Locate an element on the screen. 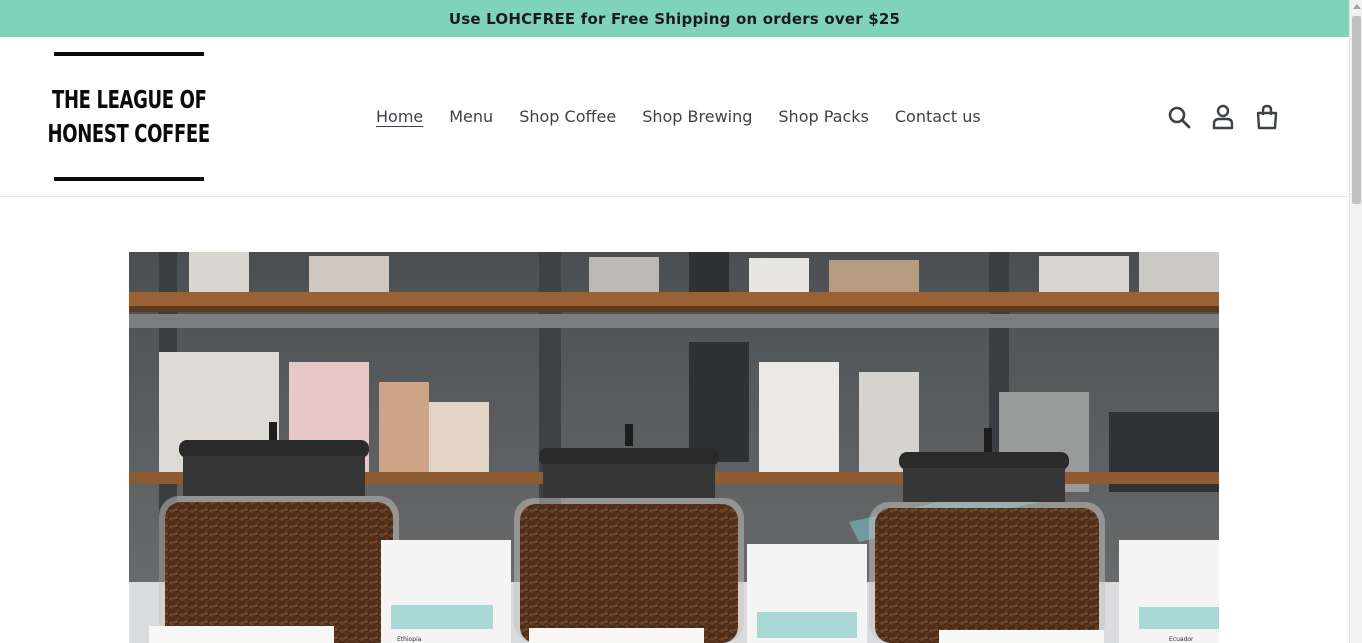  nav-item-menu: Menu is located at coordinates (471, 117).